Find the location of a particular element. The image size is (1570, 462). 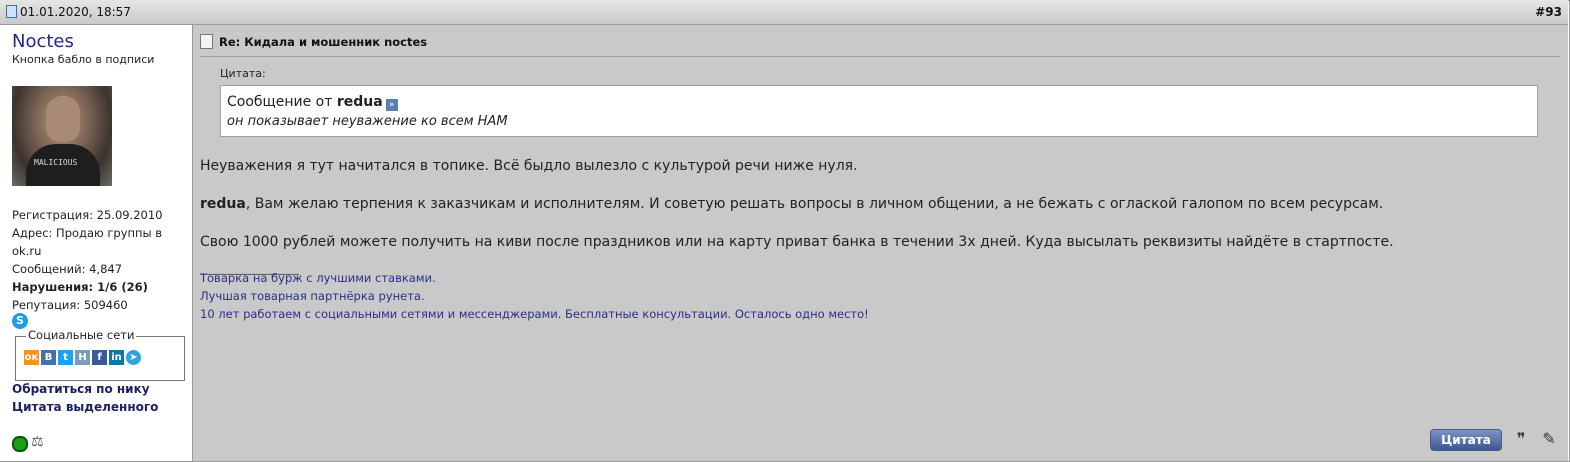

post-title: Re: Кидала и мошенник noctes is located at coordinates (313, 41).